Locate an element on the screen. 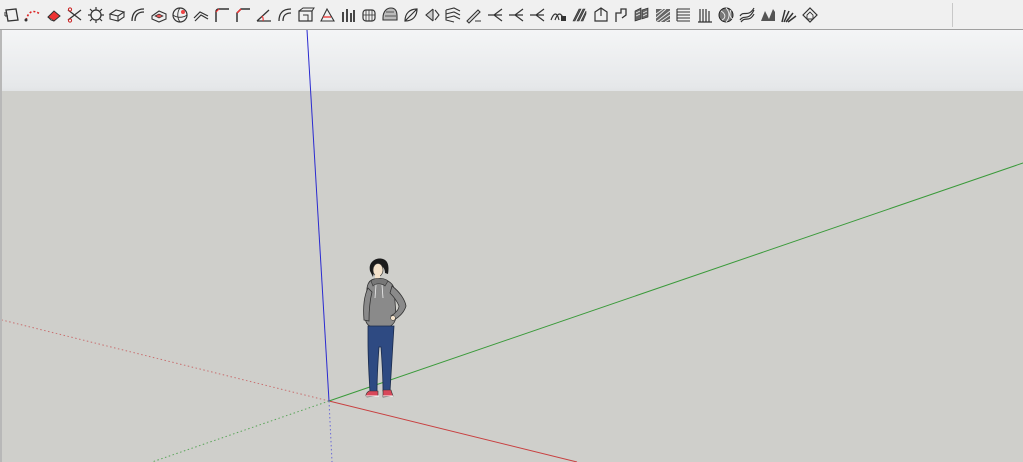 Image resolution: width=1023 pixels, height=462 pixels. helmet-mesh-button is located at coordinates (390, 15).